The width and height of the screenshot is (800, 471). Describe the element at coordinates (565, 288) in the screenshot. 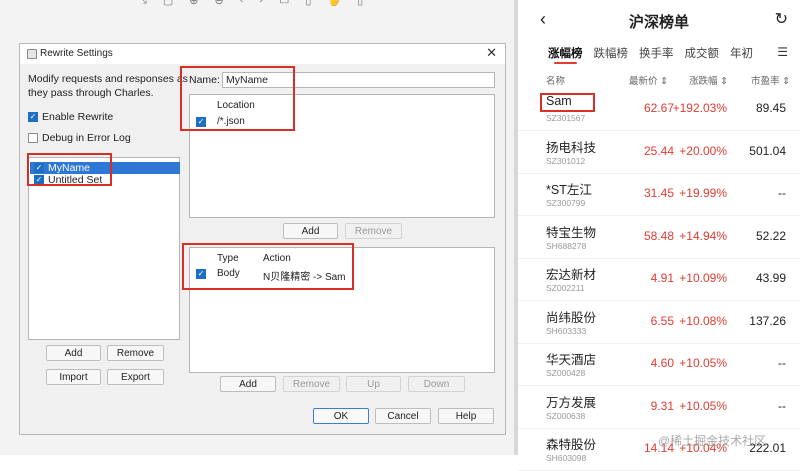

I see `stock-code: SZ002211` at that location.